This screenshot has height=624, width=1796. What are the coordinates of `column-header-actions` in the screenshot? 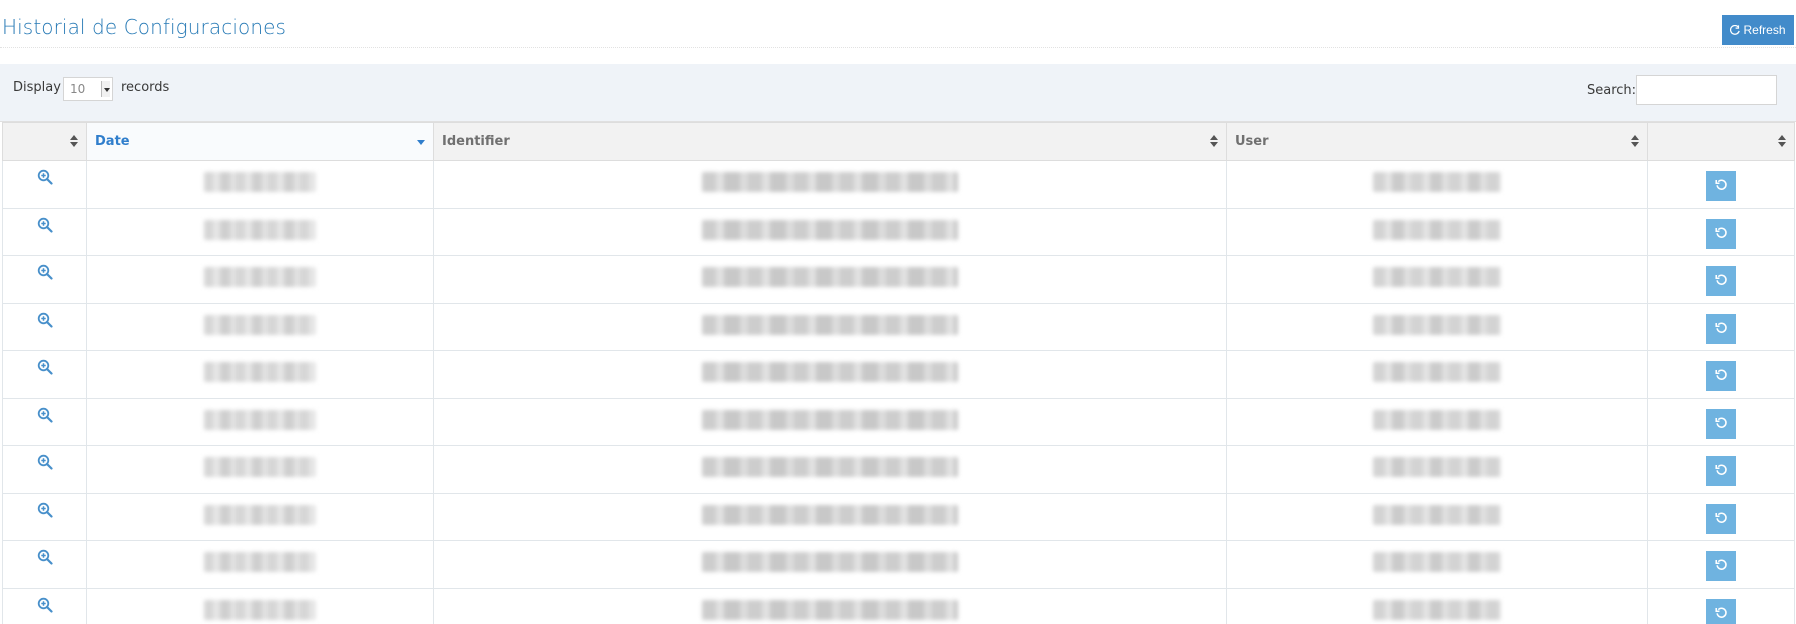 It's located at (44, 141).